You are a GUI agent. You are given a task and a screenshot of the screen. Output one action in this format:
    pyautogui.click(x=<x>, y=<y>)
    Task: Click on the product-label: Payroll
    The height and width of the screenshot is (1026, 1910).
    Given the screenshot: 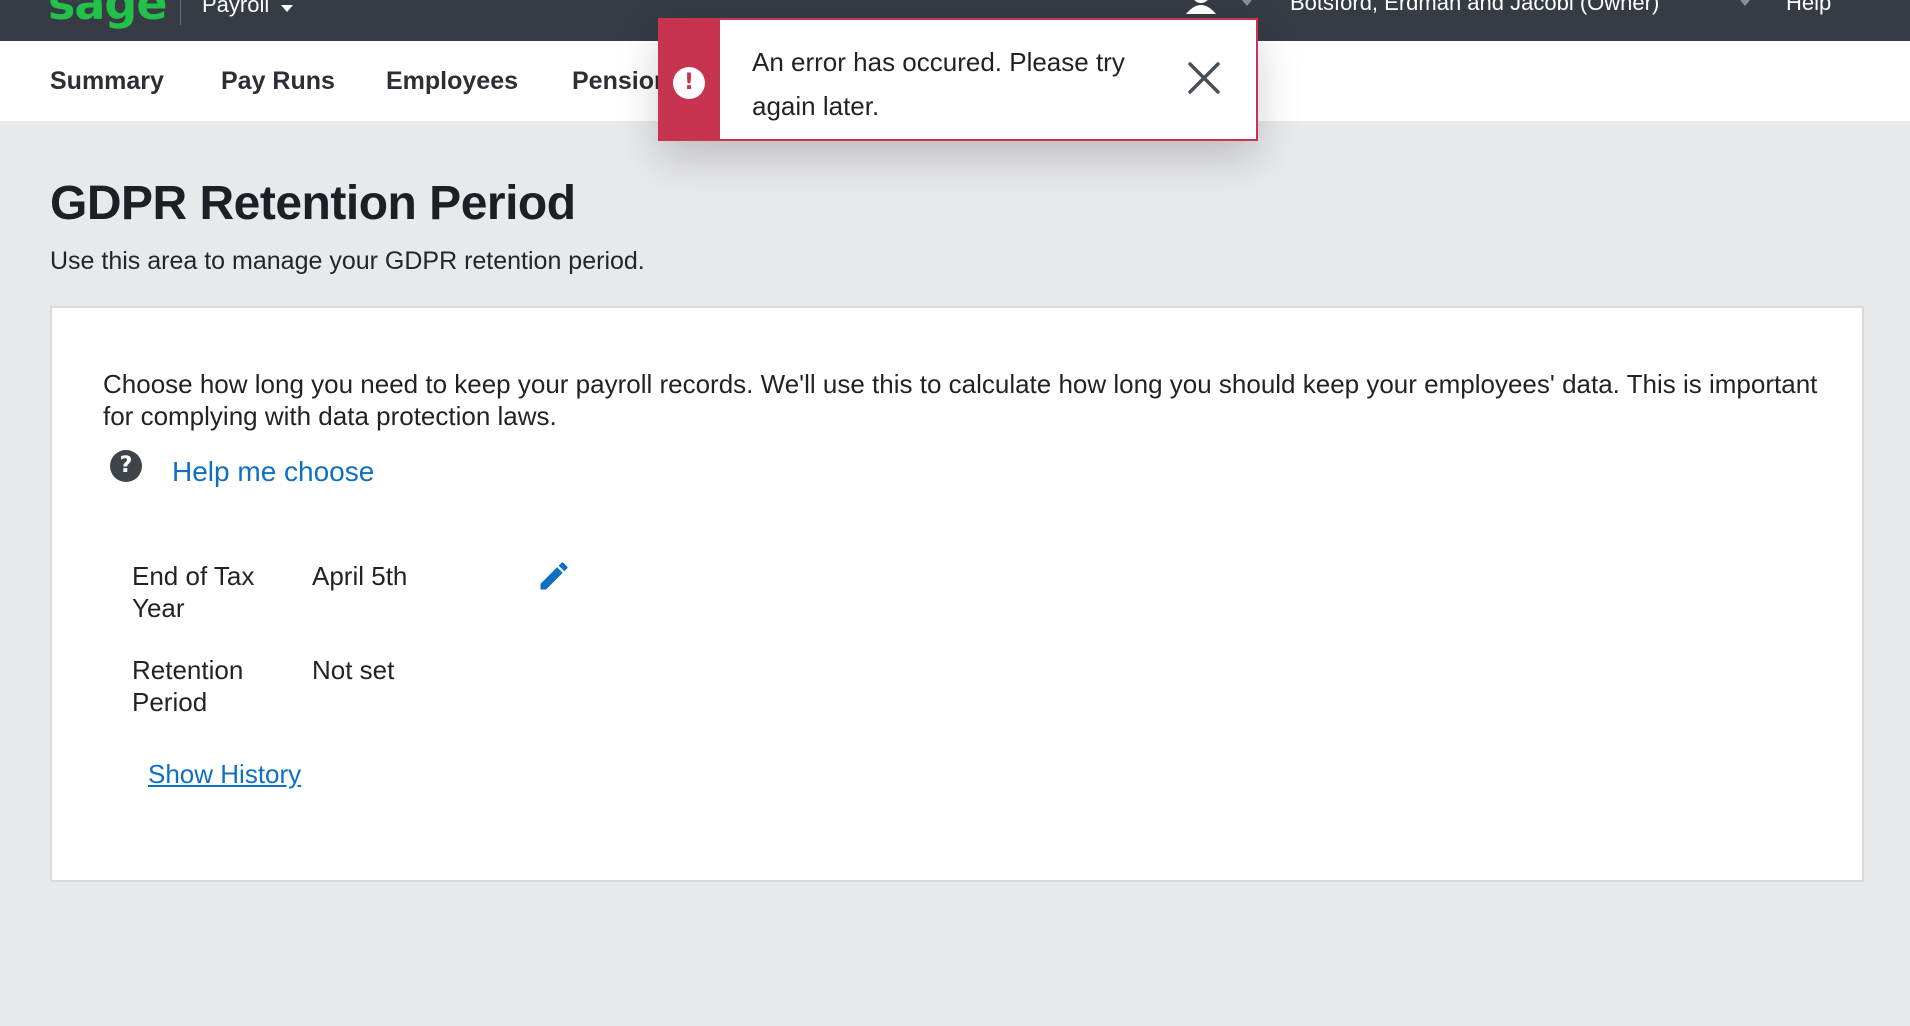 What is the action you would take?
    pyautogui.click(x=236, y=8)
    